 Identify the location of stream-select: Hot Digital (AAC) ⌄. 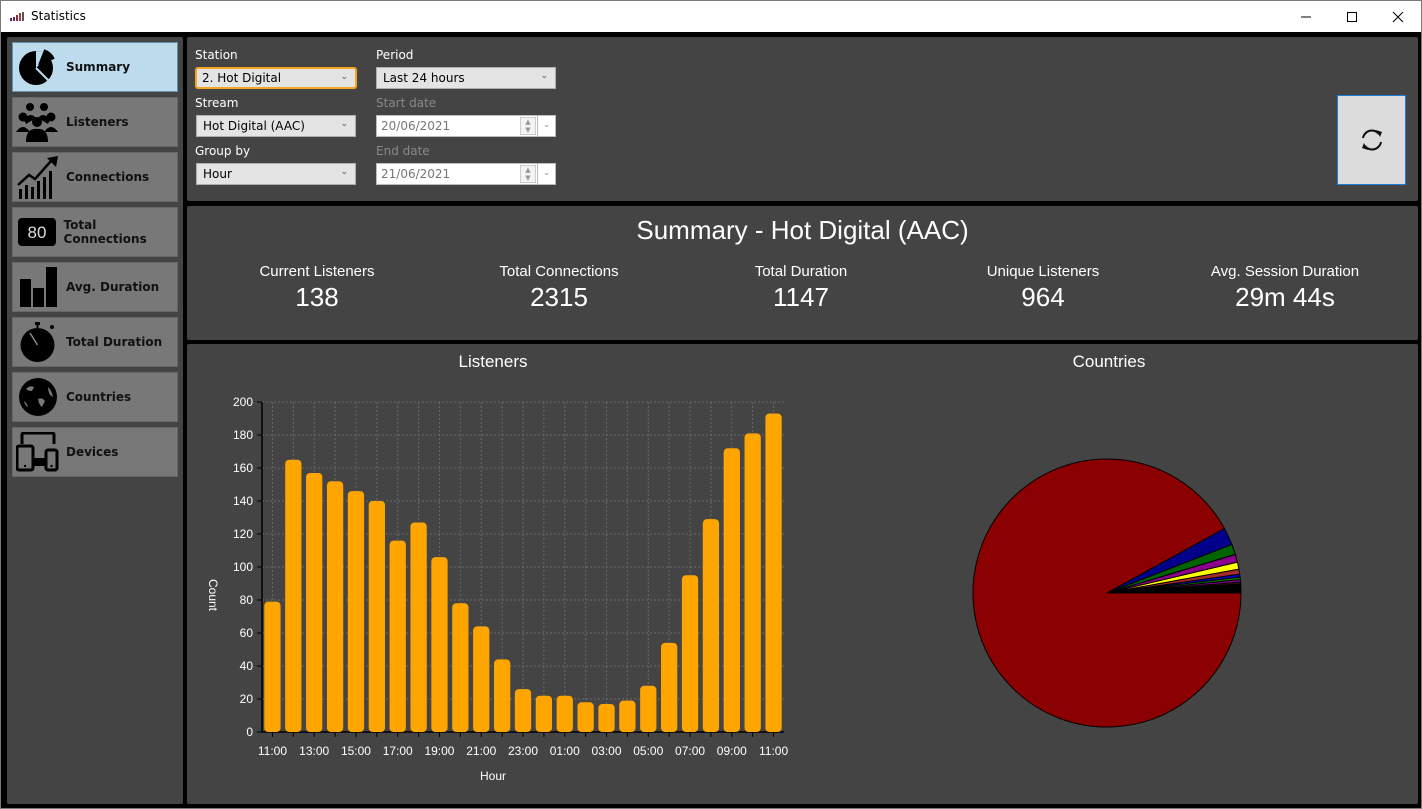
(276, 126).